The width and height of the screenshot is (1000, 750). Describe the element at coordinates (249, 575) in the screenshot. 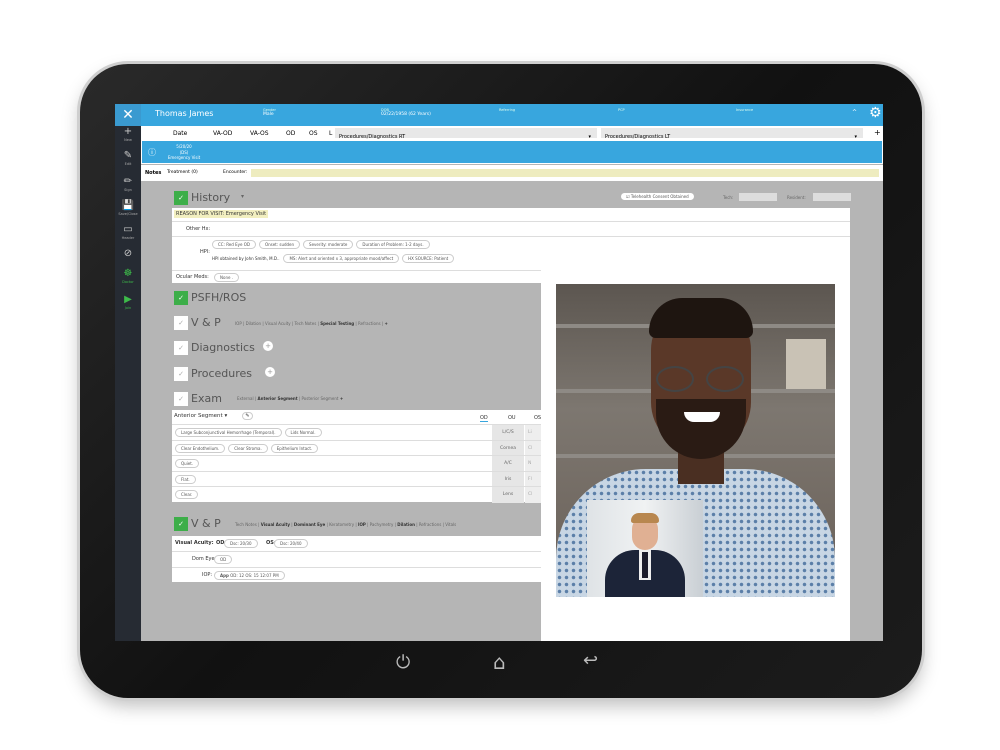

I see `iop-pill: App OD: 12 OS: 15 12:07 PM` at that location.